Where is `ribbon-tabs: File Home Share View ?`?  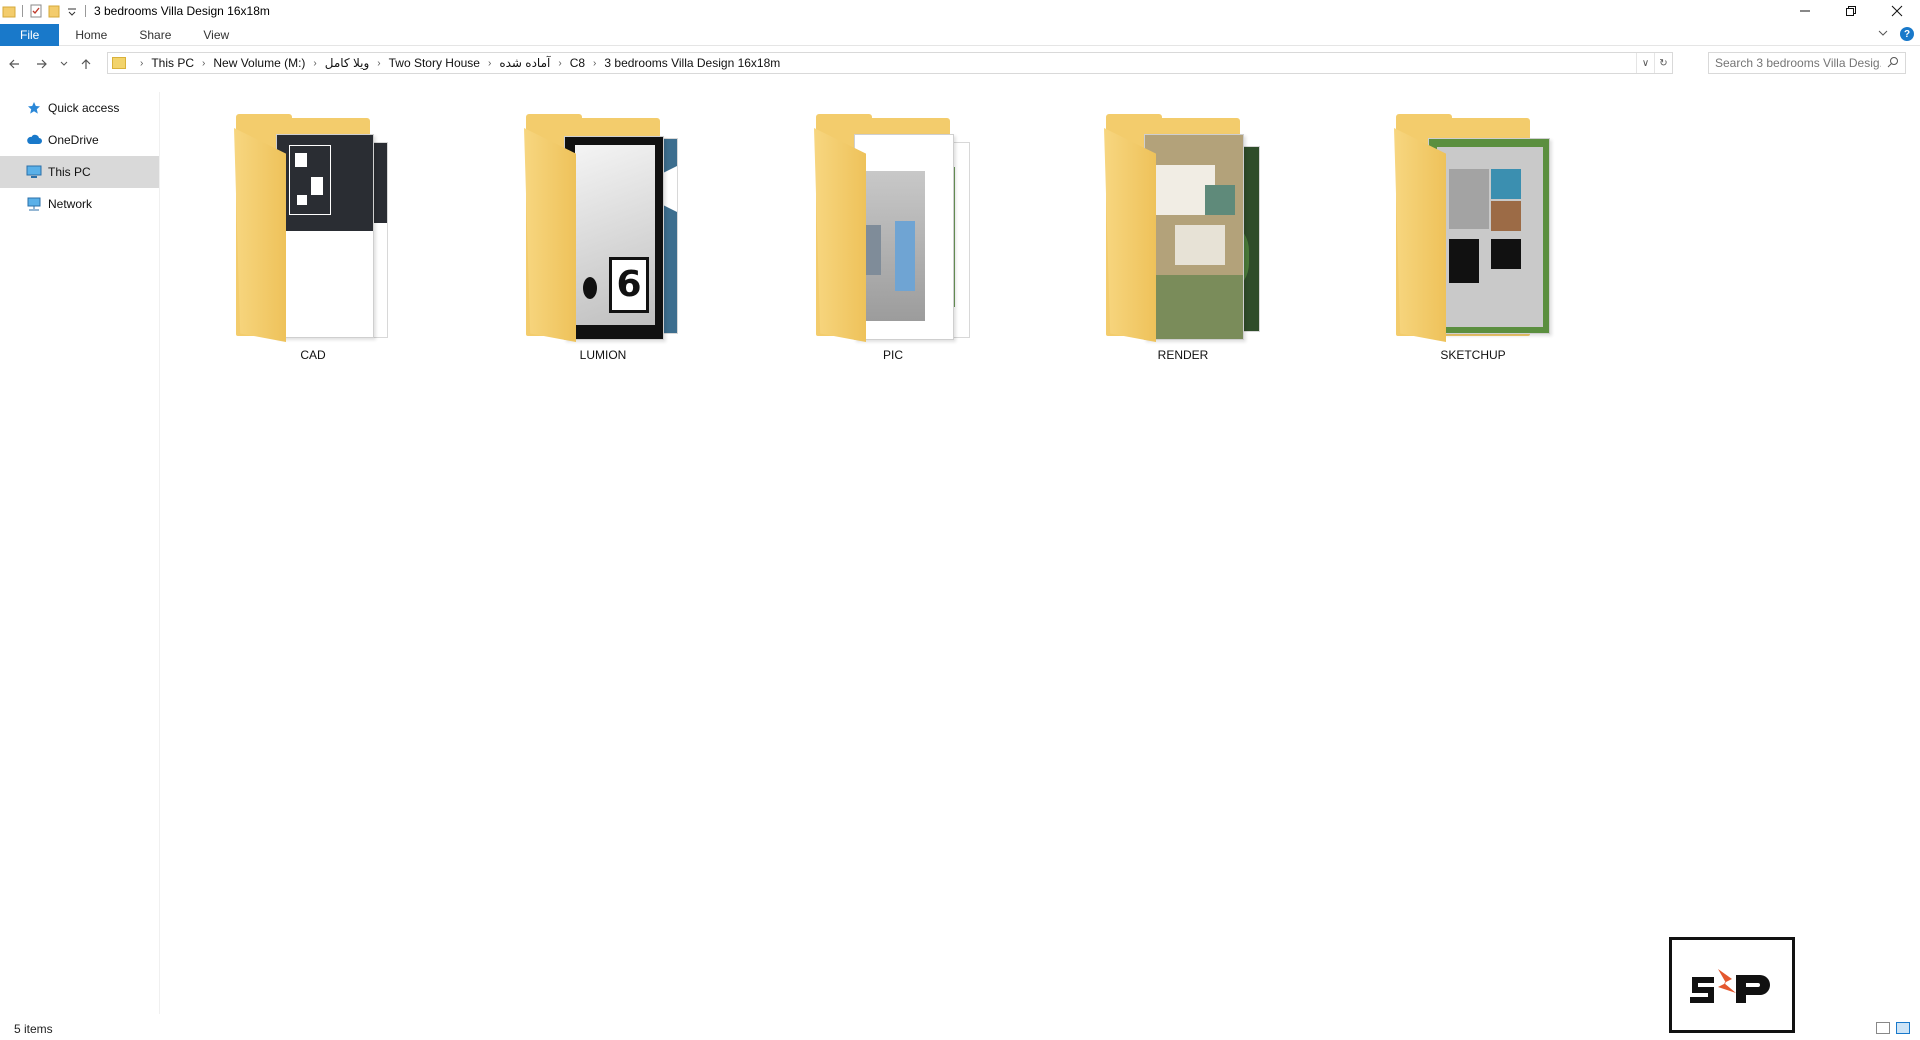
ribbon-tabs: File Home Share View ? is located at coordinates (960, 34).